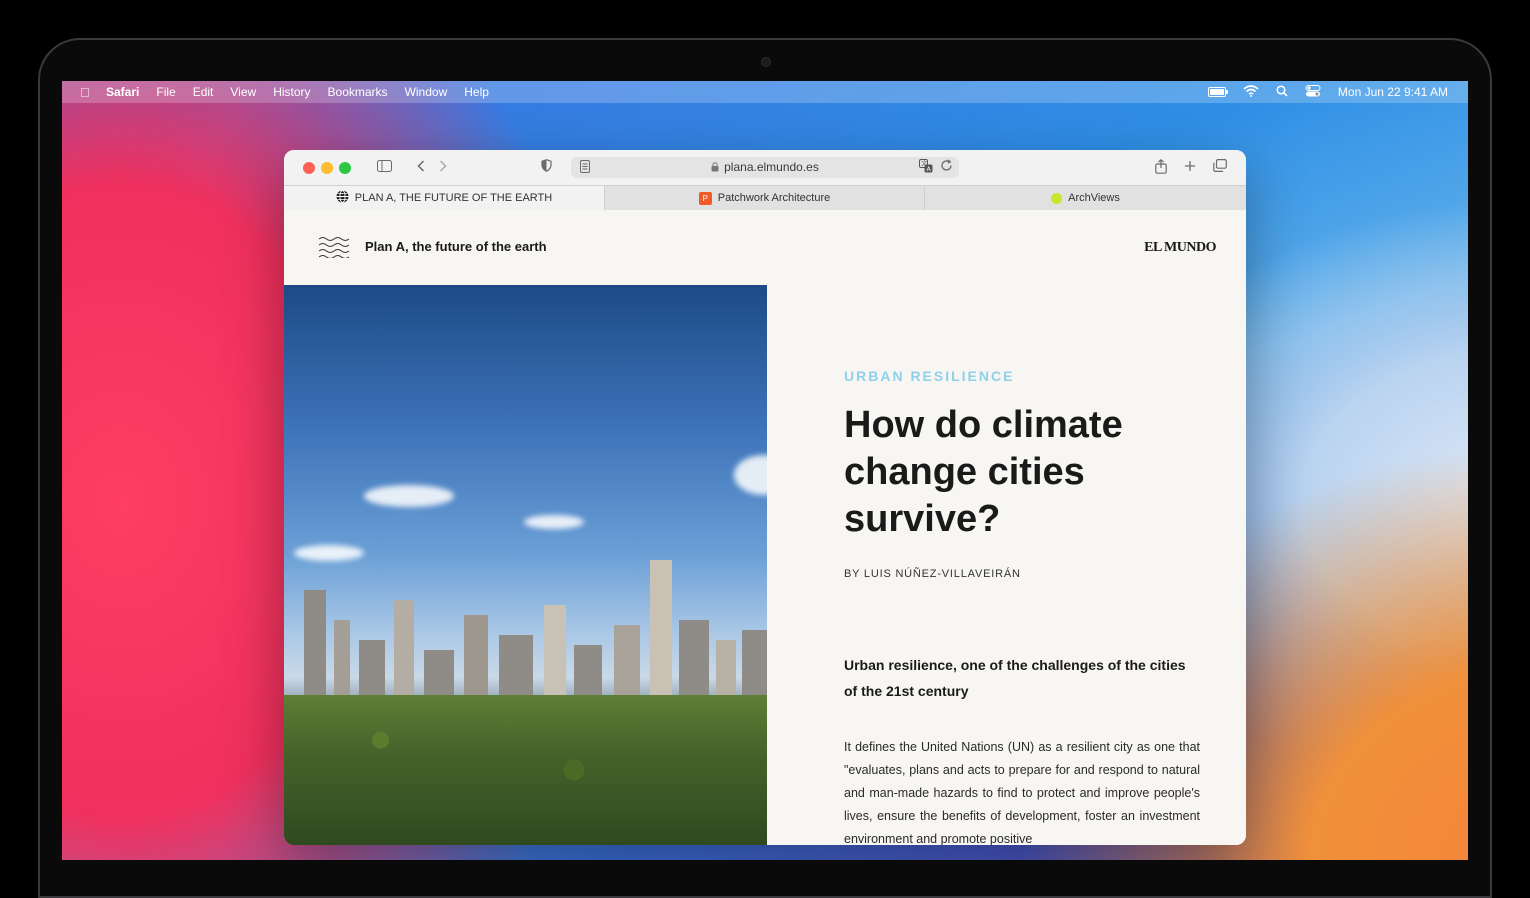 This screenshot has height=898, width=1530. I want to click on tab-label: Patchwork Architecture, so click(774, 198).